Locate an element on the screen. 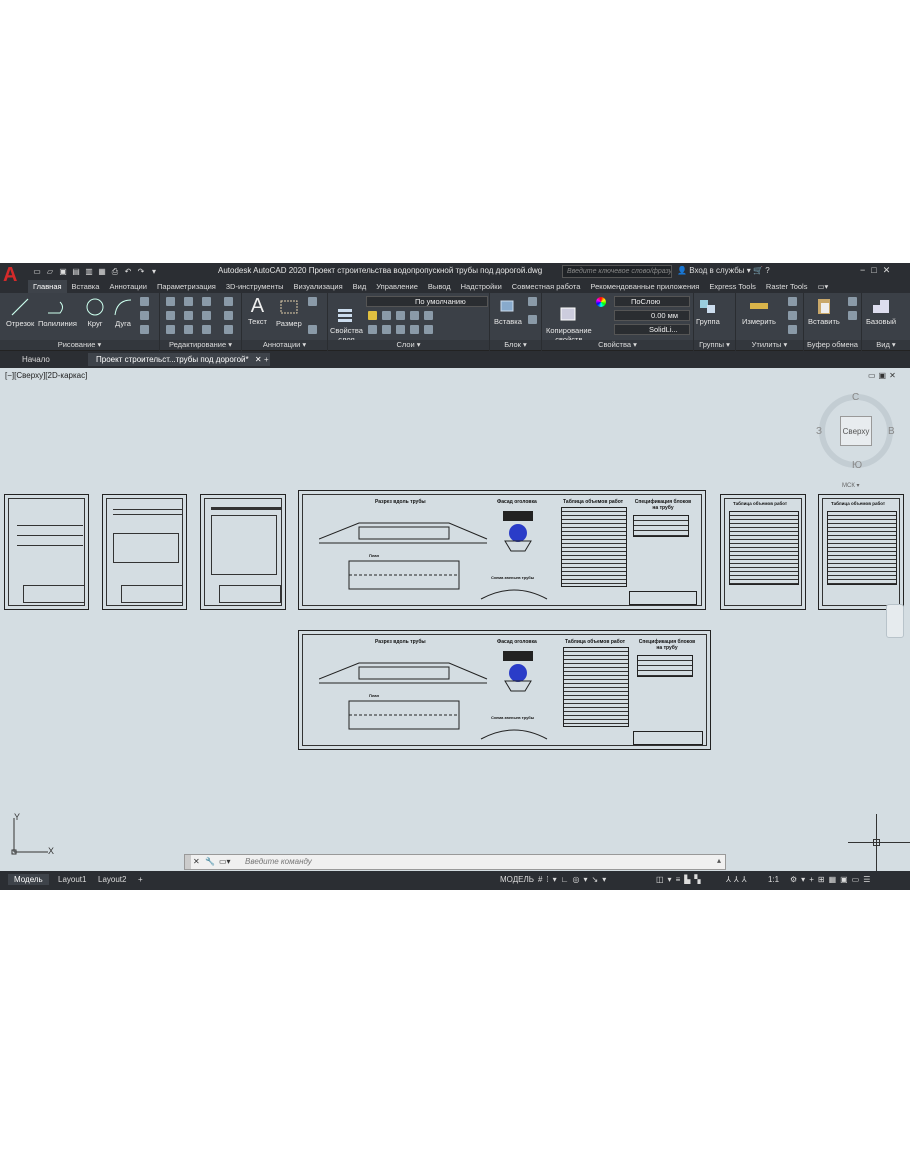 This screenshot has width=910, height=1155. login-button: 👤 Вход в службы ▾ 🛒 ? is located at coordinates (723, 270).